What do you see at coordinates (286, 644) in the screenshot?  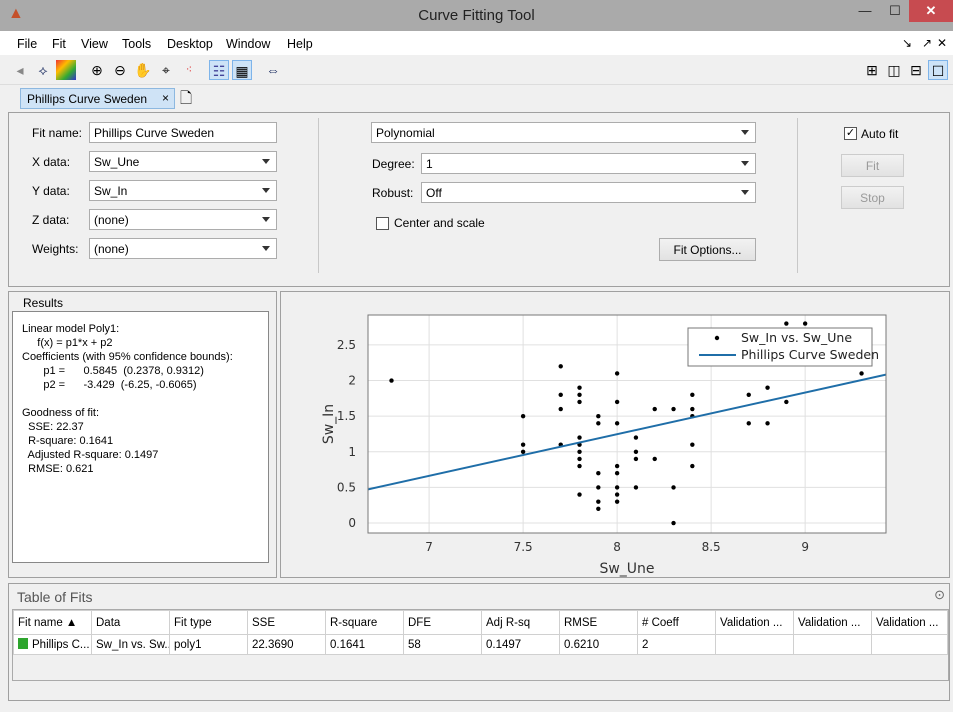 I see `table-cell: 22.3690` at bounding box center [286, 644].